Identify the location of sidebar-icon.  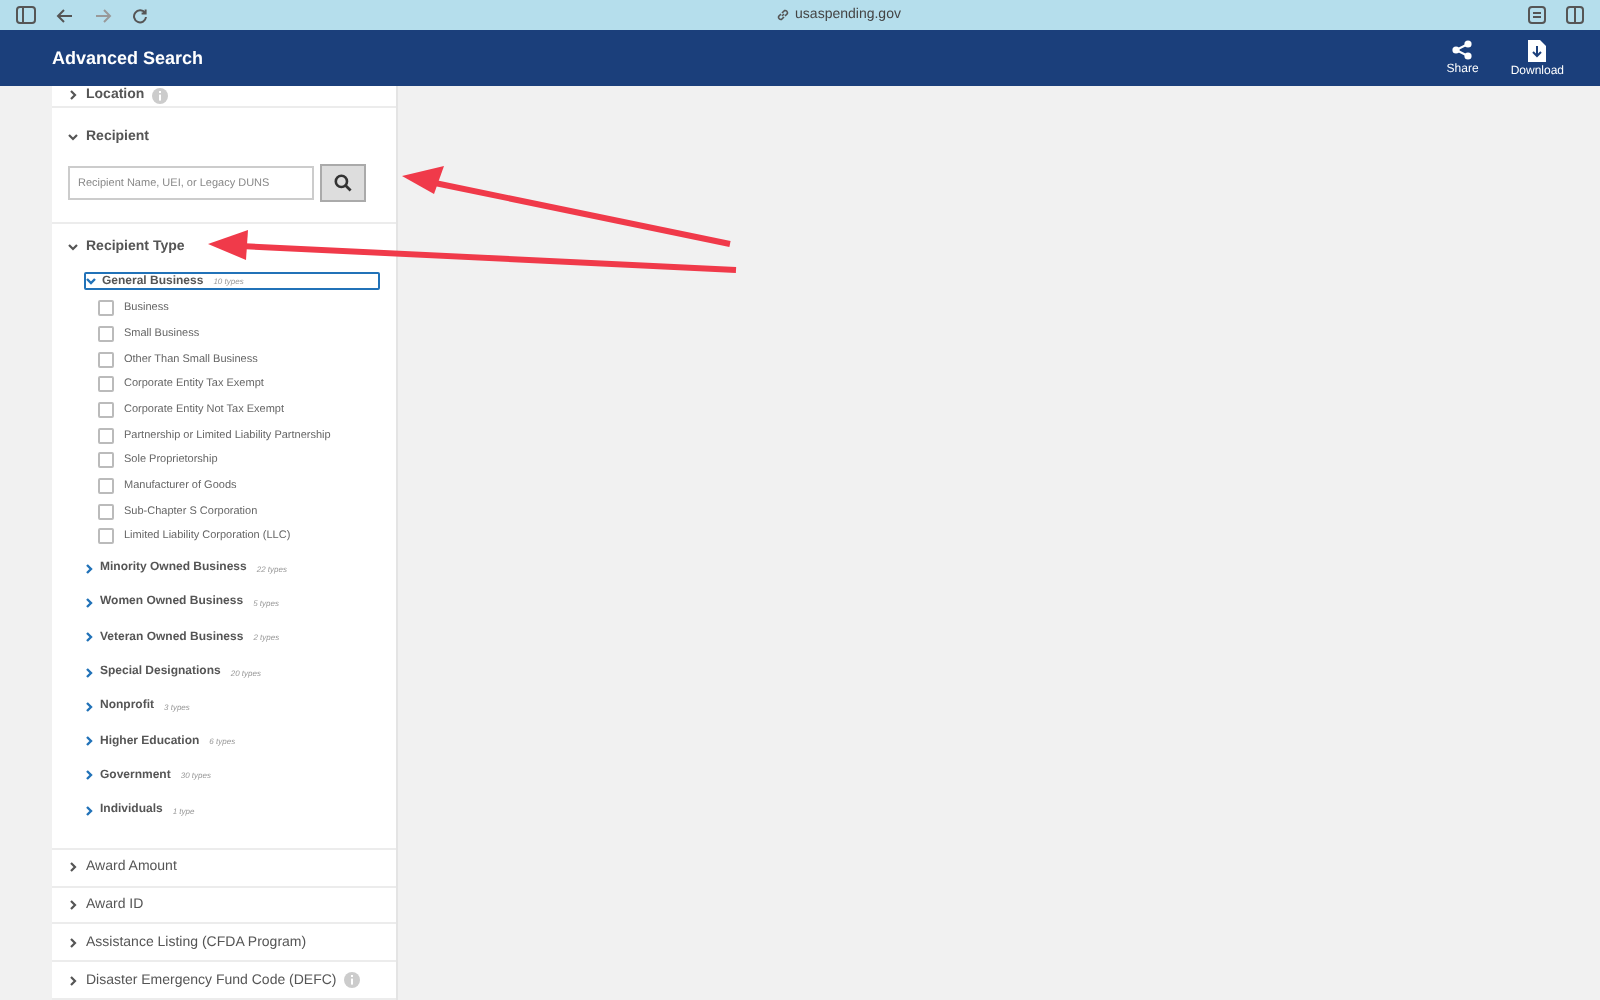
(26, 15).